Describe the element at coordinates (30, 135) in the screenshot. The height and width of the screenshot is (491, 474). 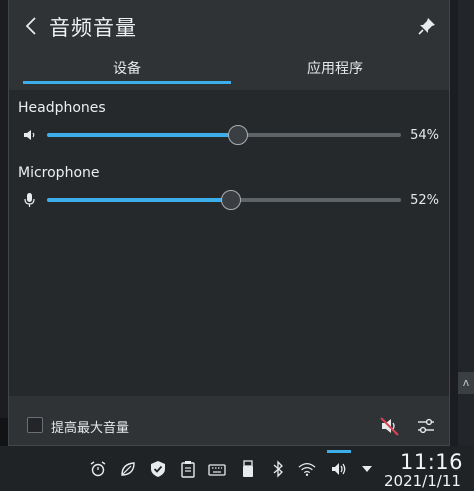
I see `speaker-icon` at that location.